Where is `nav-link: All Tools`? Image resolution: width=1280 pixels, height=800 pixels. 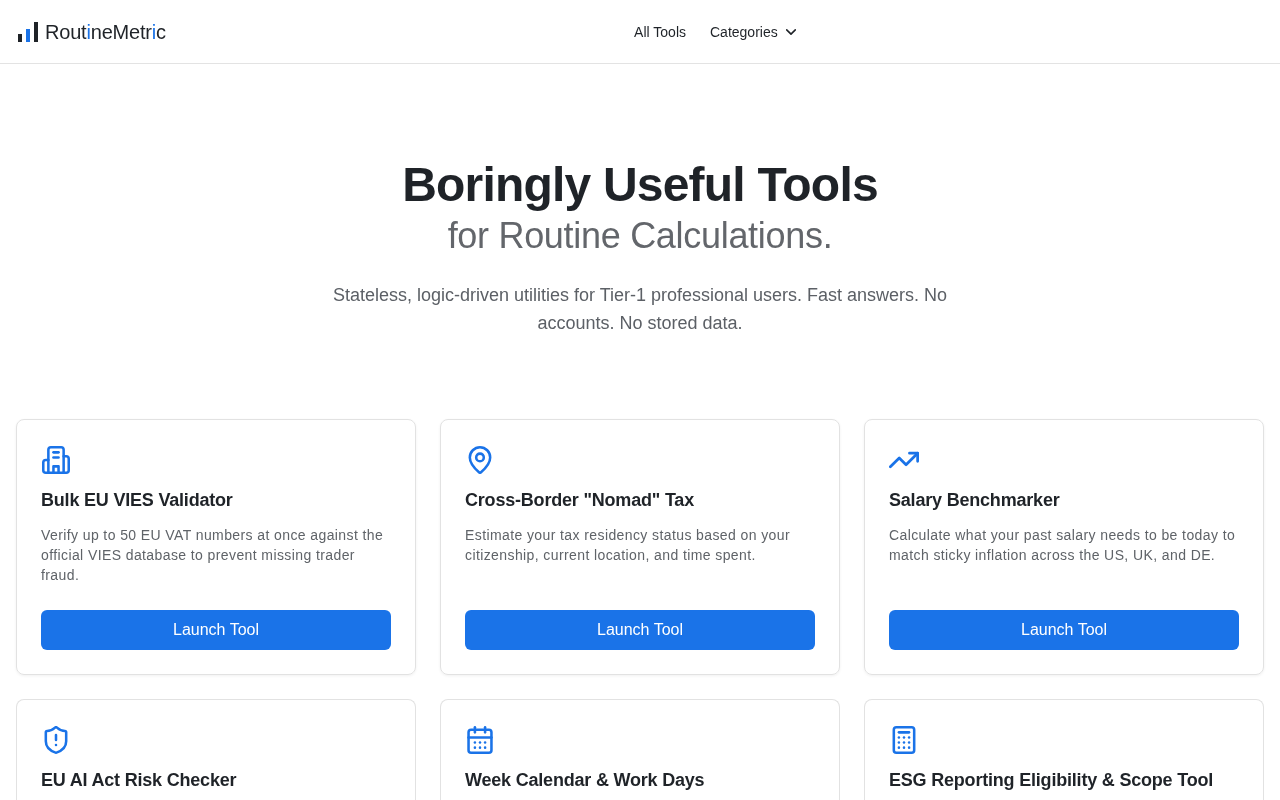
nav-link: All Tools is located at coordinates (660, 31).